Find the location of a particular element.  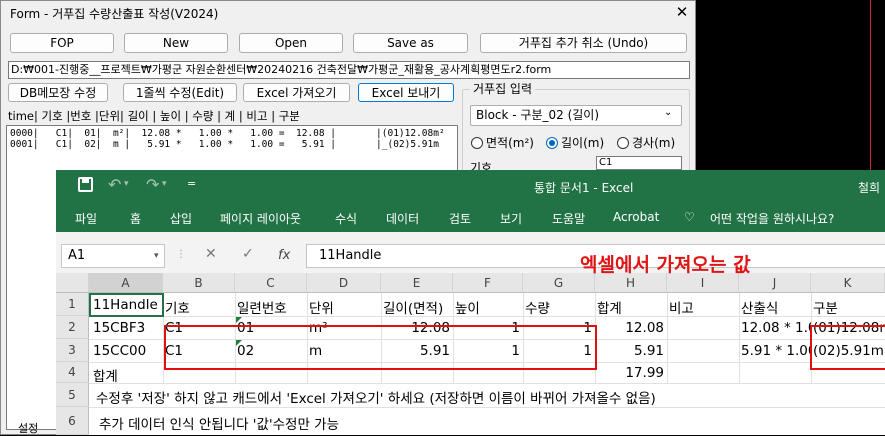

tab-view: 보기 is located at coordinates (511, 218).